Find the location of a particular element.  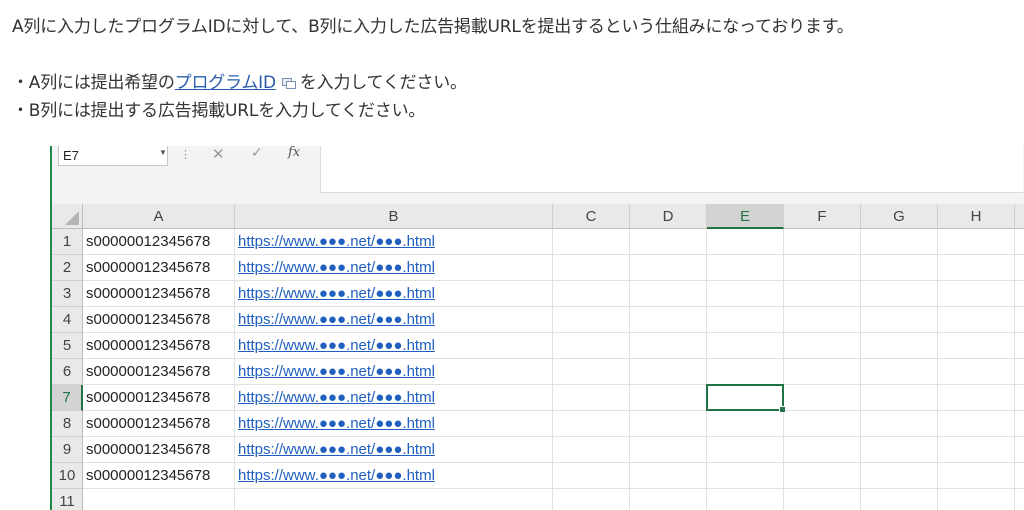

column-header-overflow is located at coordinates (1019, 216).